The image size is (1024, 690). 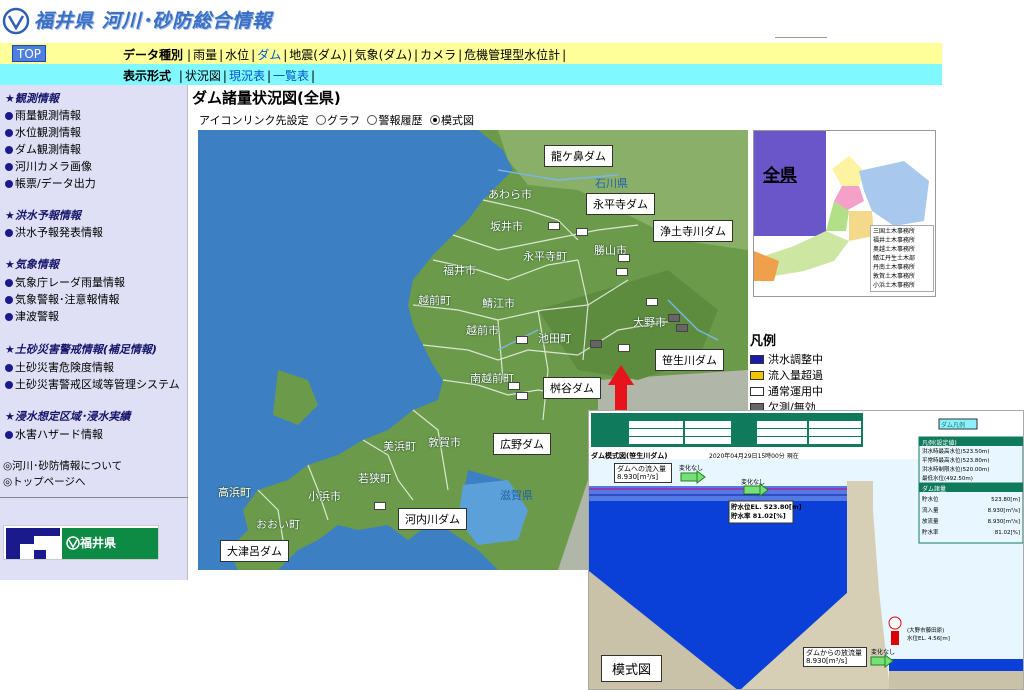 What do you see at coordinates (795, 359) in the screenshot?
I see `legend-row-flood-control: 洪水調整中` at bounding box center [795, 359].